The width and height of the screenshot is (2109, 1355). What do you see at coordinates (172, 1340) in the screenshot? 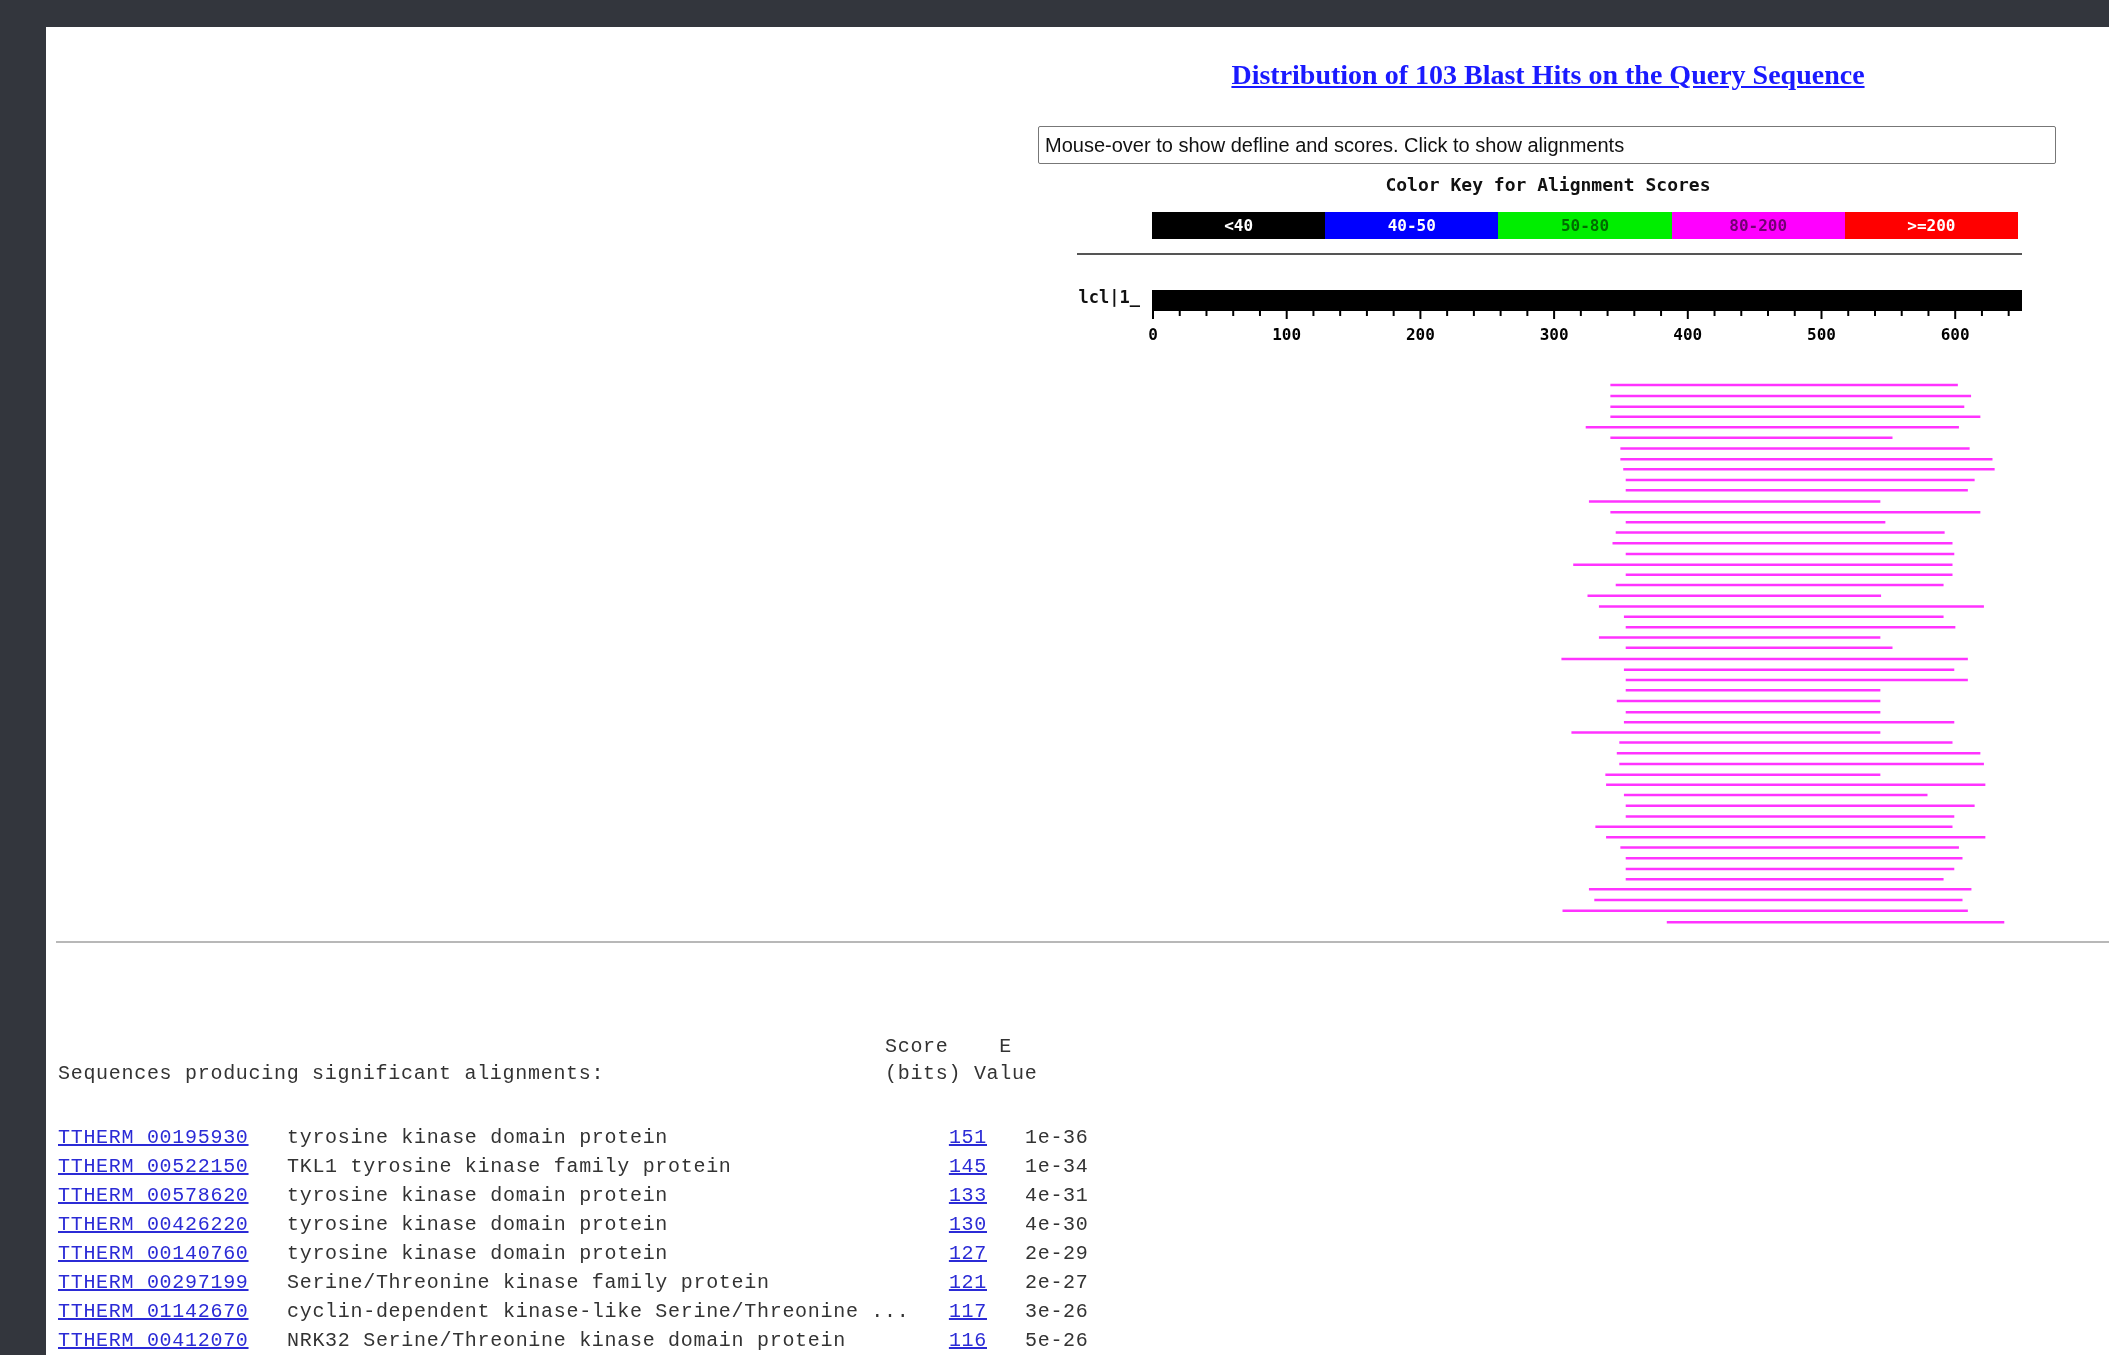
I see `sequence-id-link: TTHERM_00412070` at bounding box center [172, 1340].